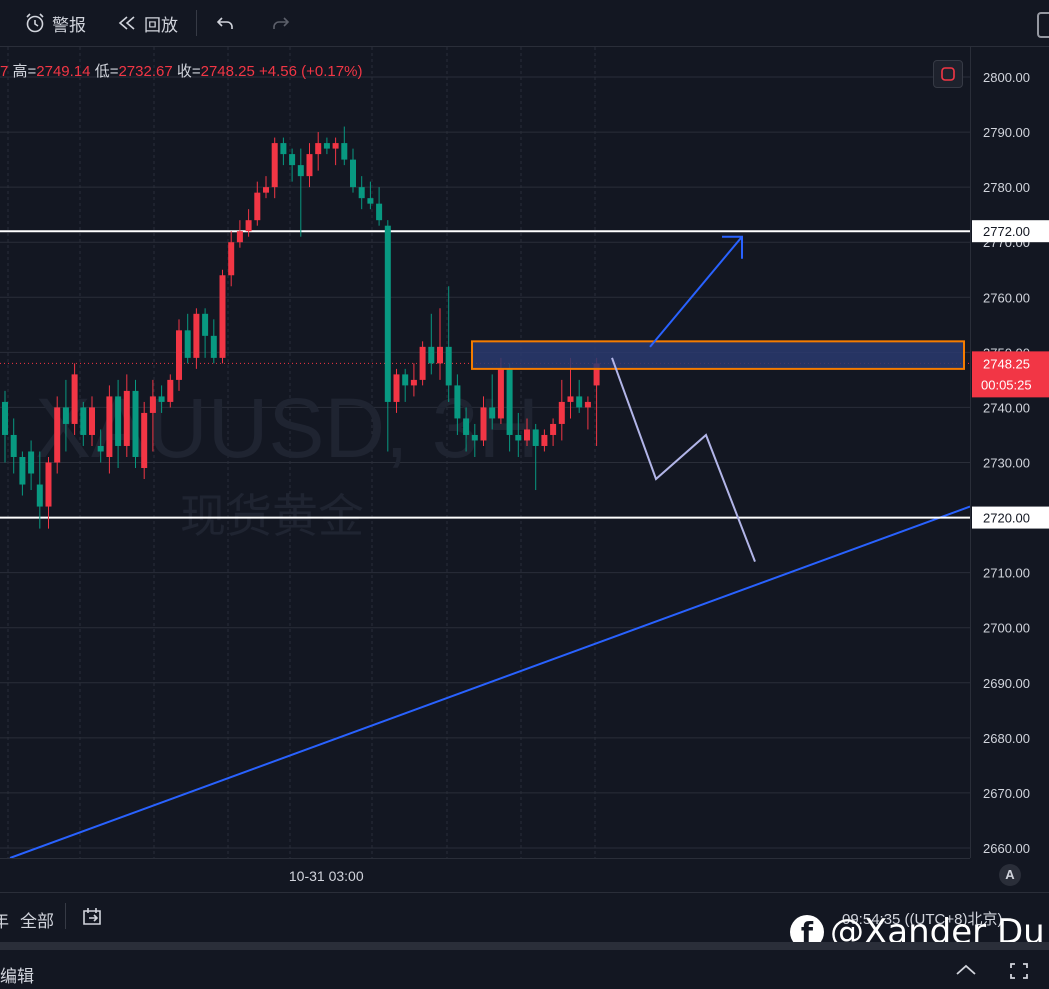 The height and width of the screenshot is (989, 1049). Describe the element at coordinates (196, 23) in the screenshot. I see `toolbar-divider` at that location.